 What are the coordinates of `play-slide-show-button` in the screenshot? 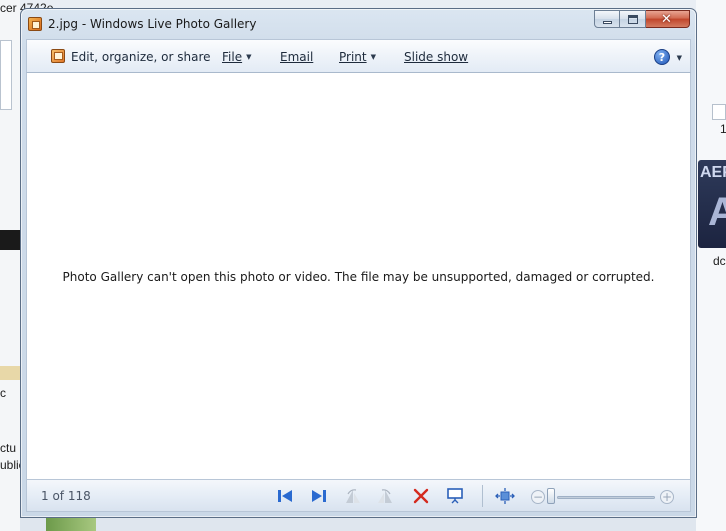 It's located at (455, 496).